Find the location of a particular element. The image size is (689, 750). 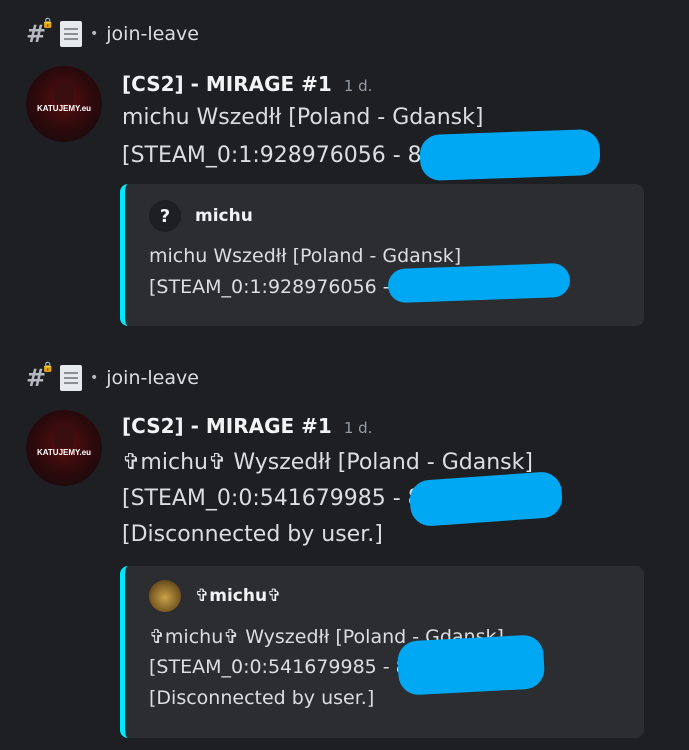

embed-author-name: ✞michu✞ is located at coordinates (238, 596).